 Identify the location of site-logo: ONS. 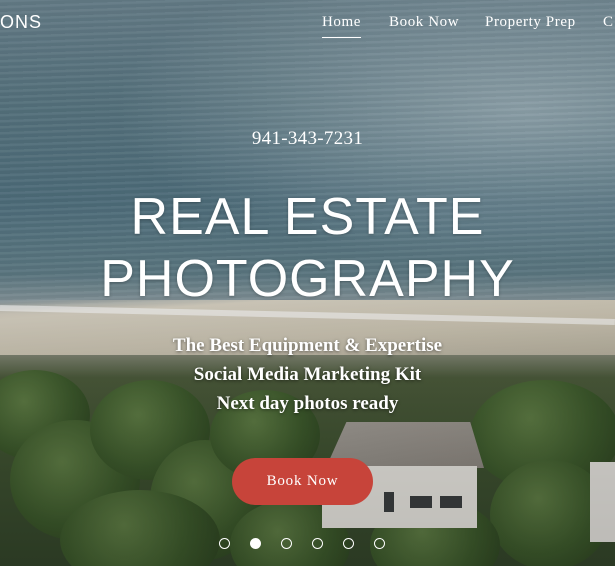
(21, 22).